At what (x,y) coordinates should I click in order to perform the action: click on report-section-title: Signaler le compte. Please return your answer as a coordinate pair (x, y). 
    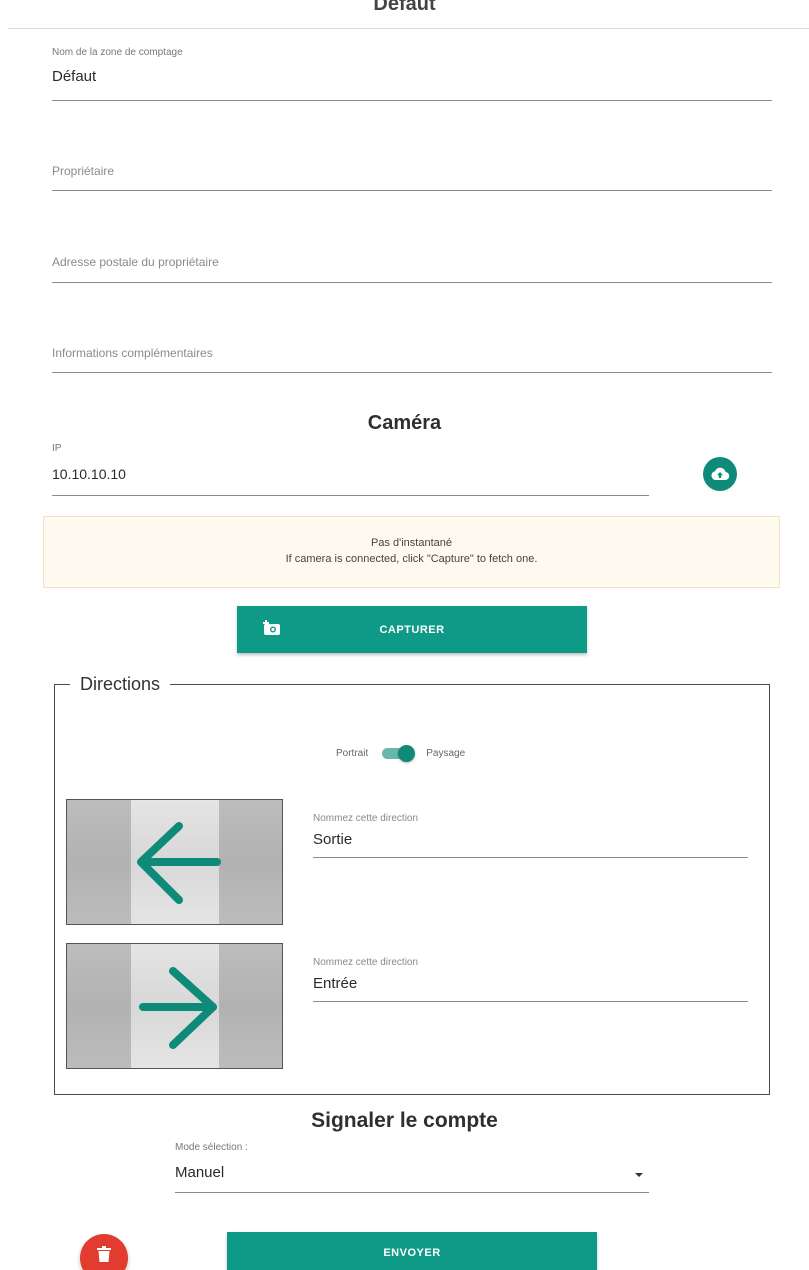
    Looking at the image, I should click on (404, 1120).